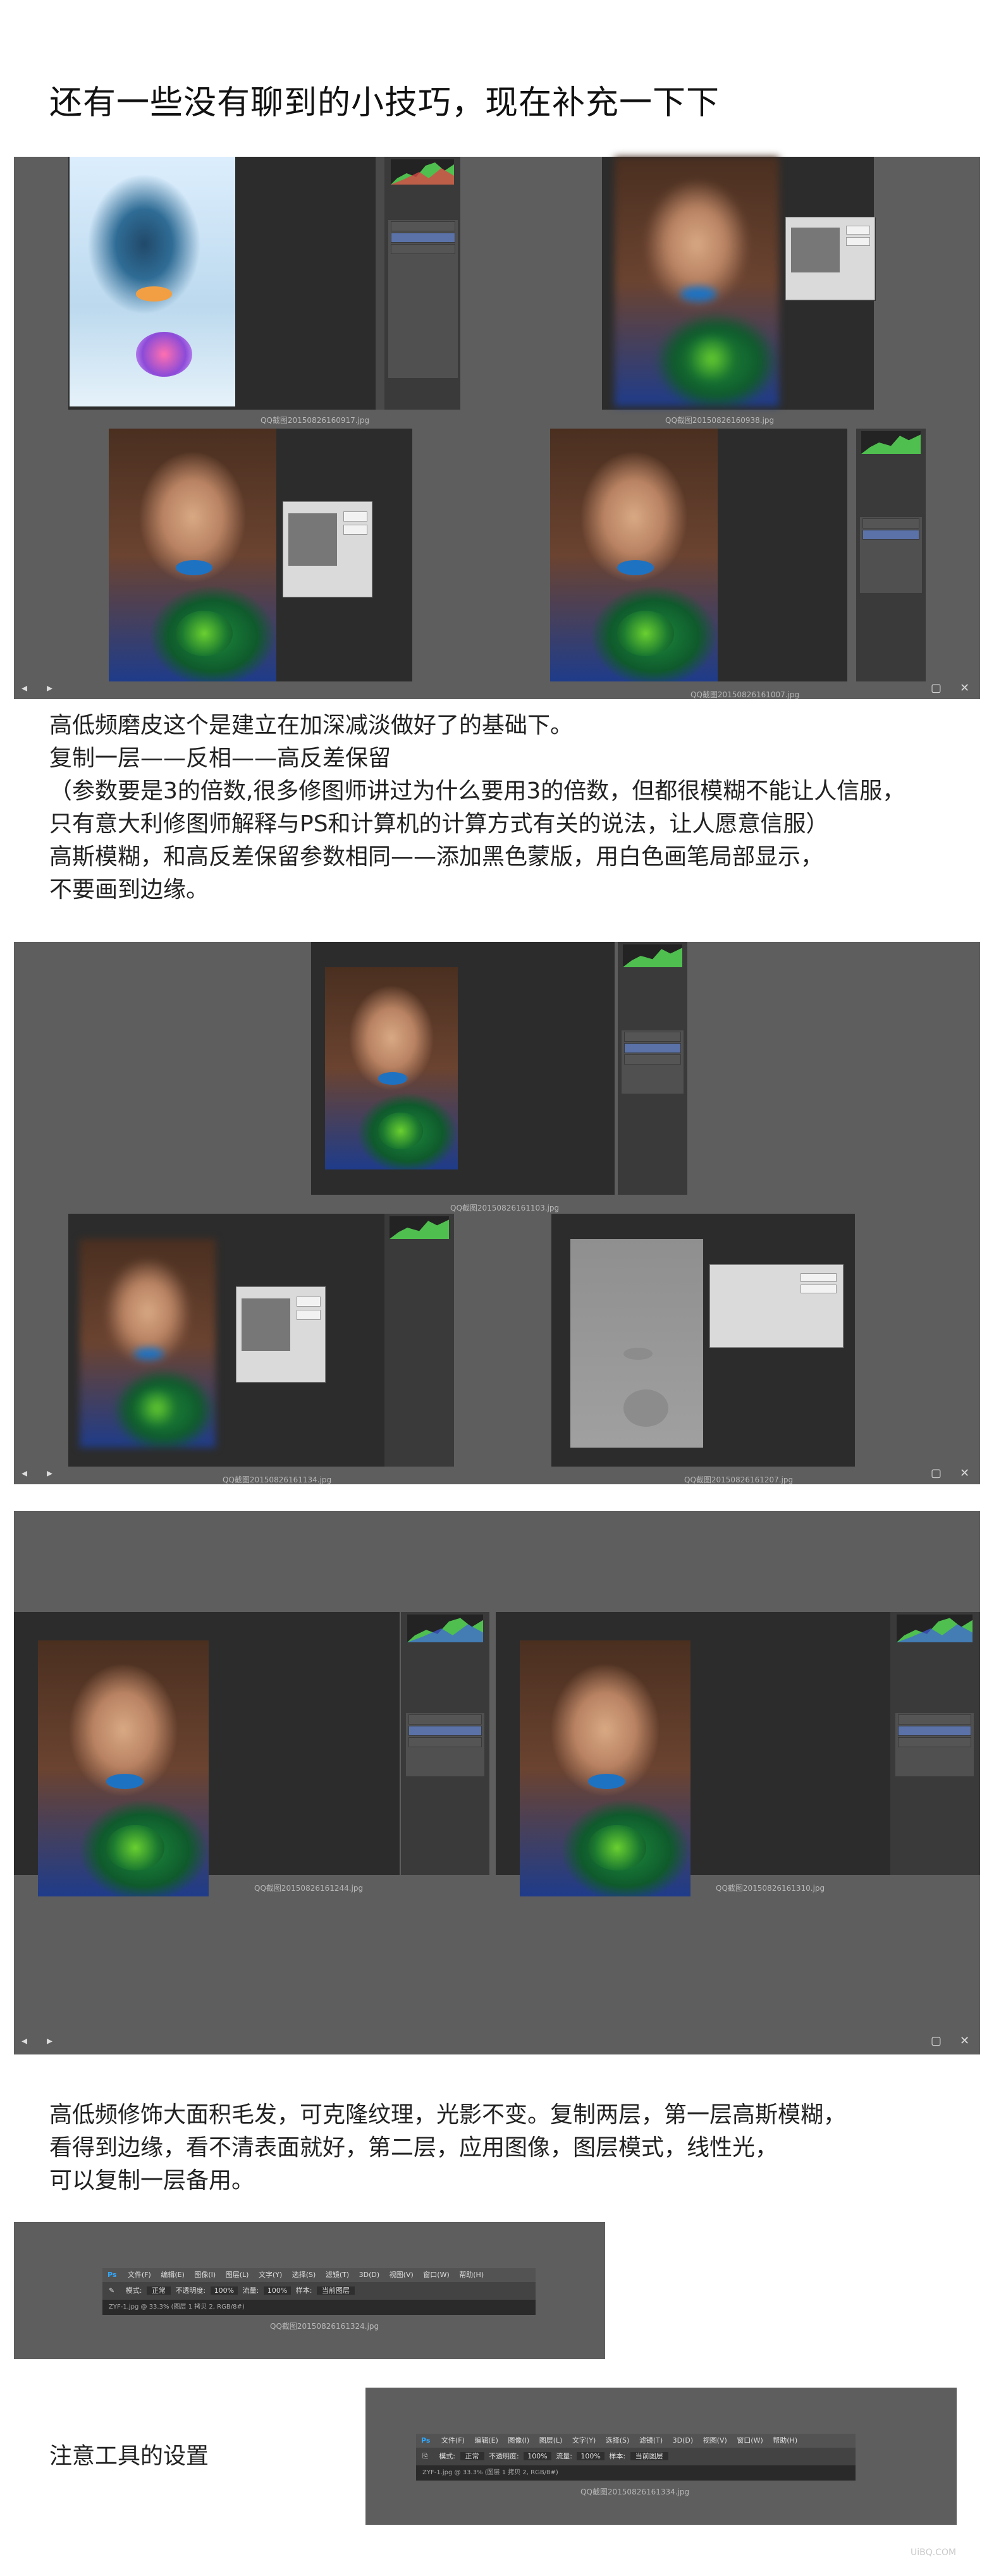 This screenshot has width=994, height=2576. Describe the element at coordinates (693, 1754) in the screenshot. I see `ps-window-3b` at that location.